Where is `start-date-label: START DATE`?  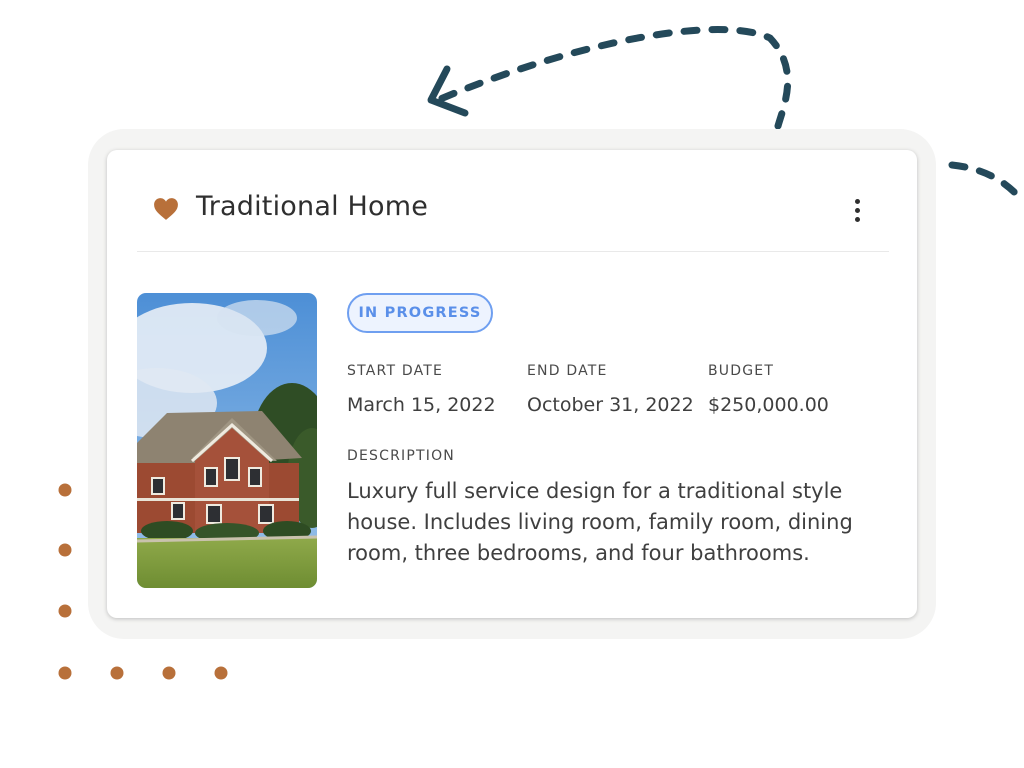
start-date-label: START DATE is located at coordinates (395, 371).